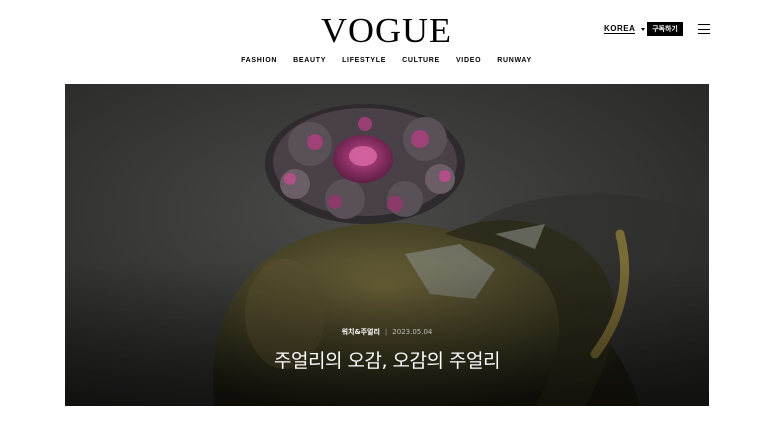 The image size is (773, 438). What do you see at coordinates (259, 60) in the screenshot?
I see `nav-item-fashion: FASHION` at bounding box center [259, 60].